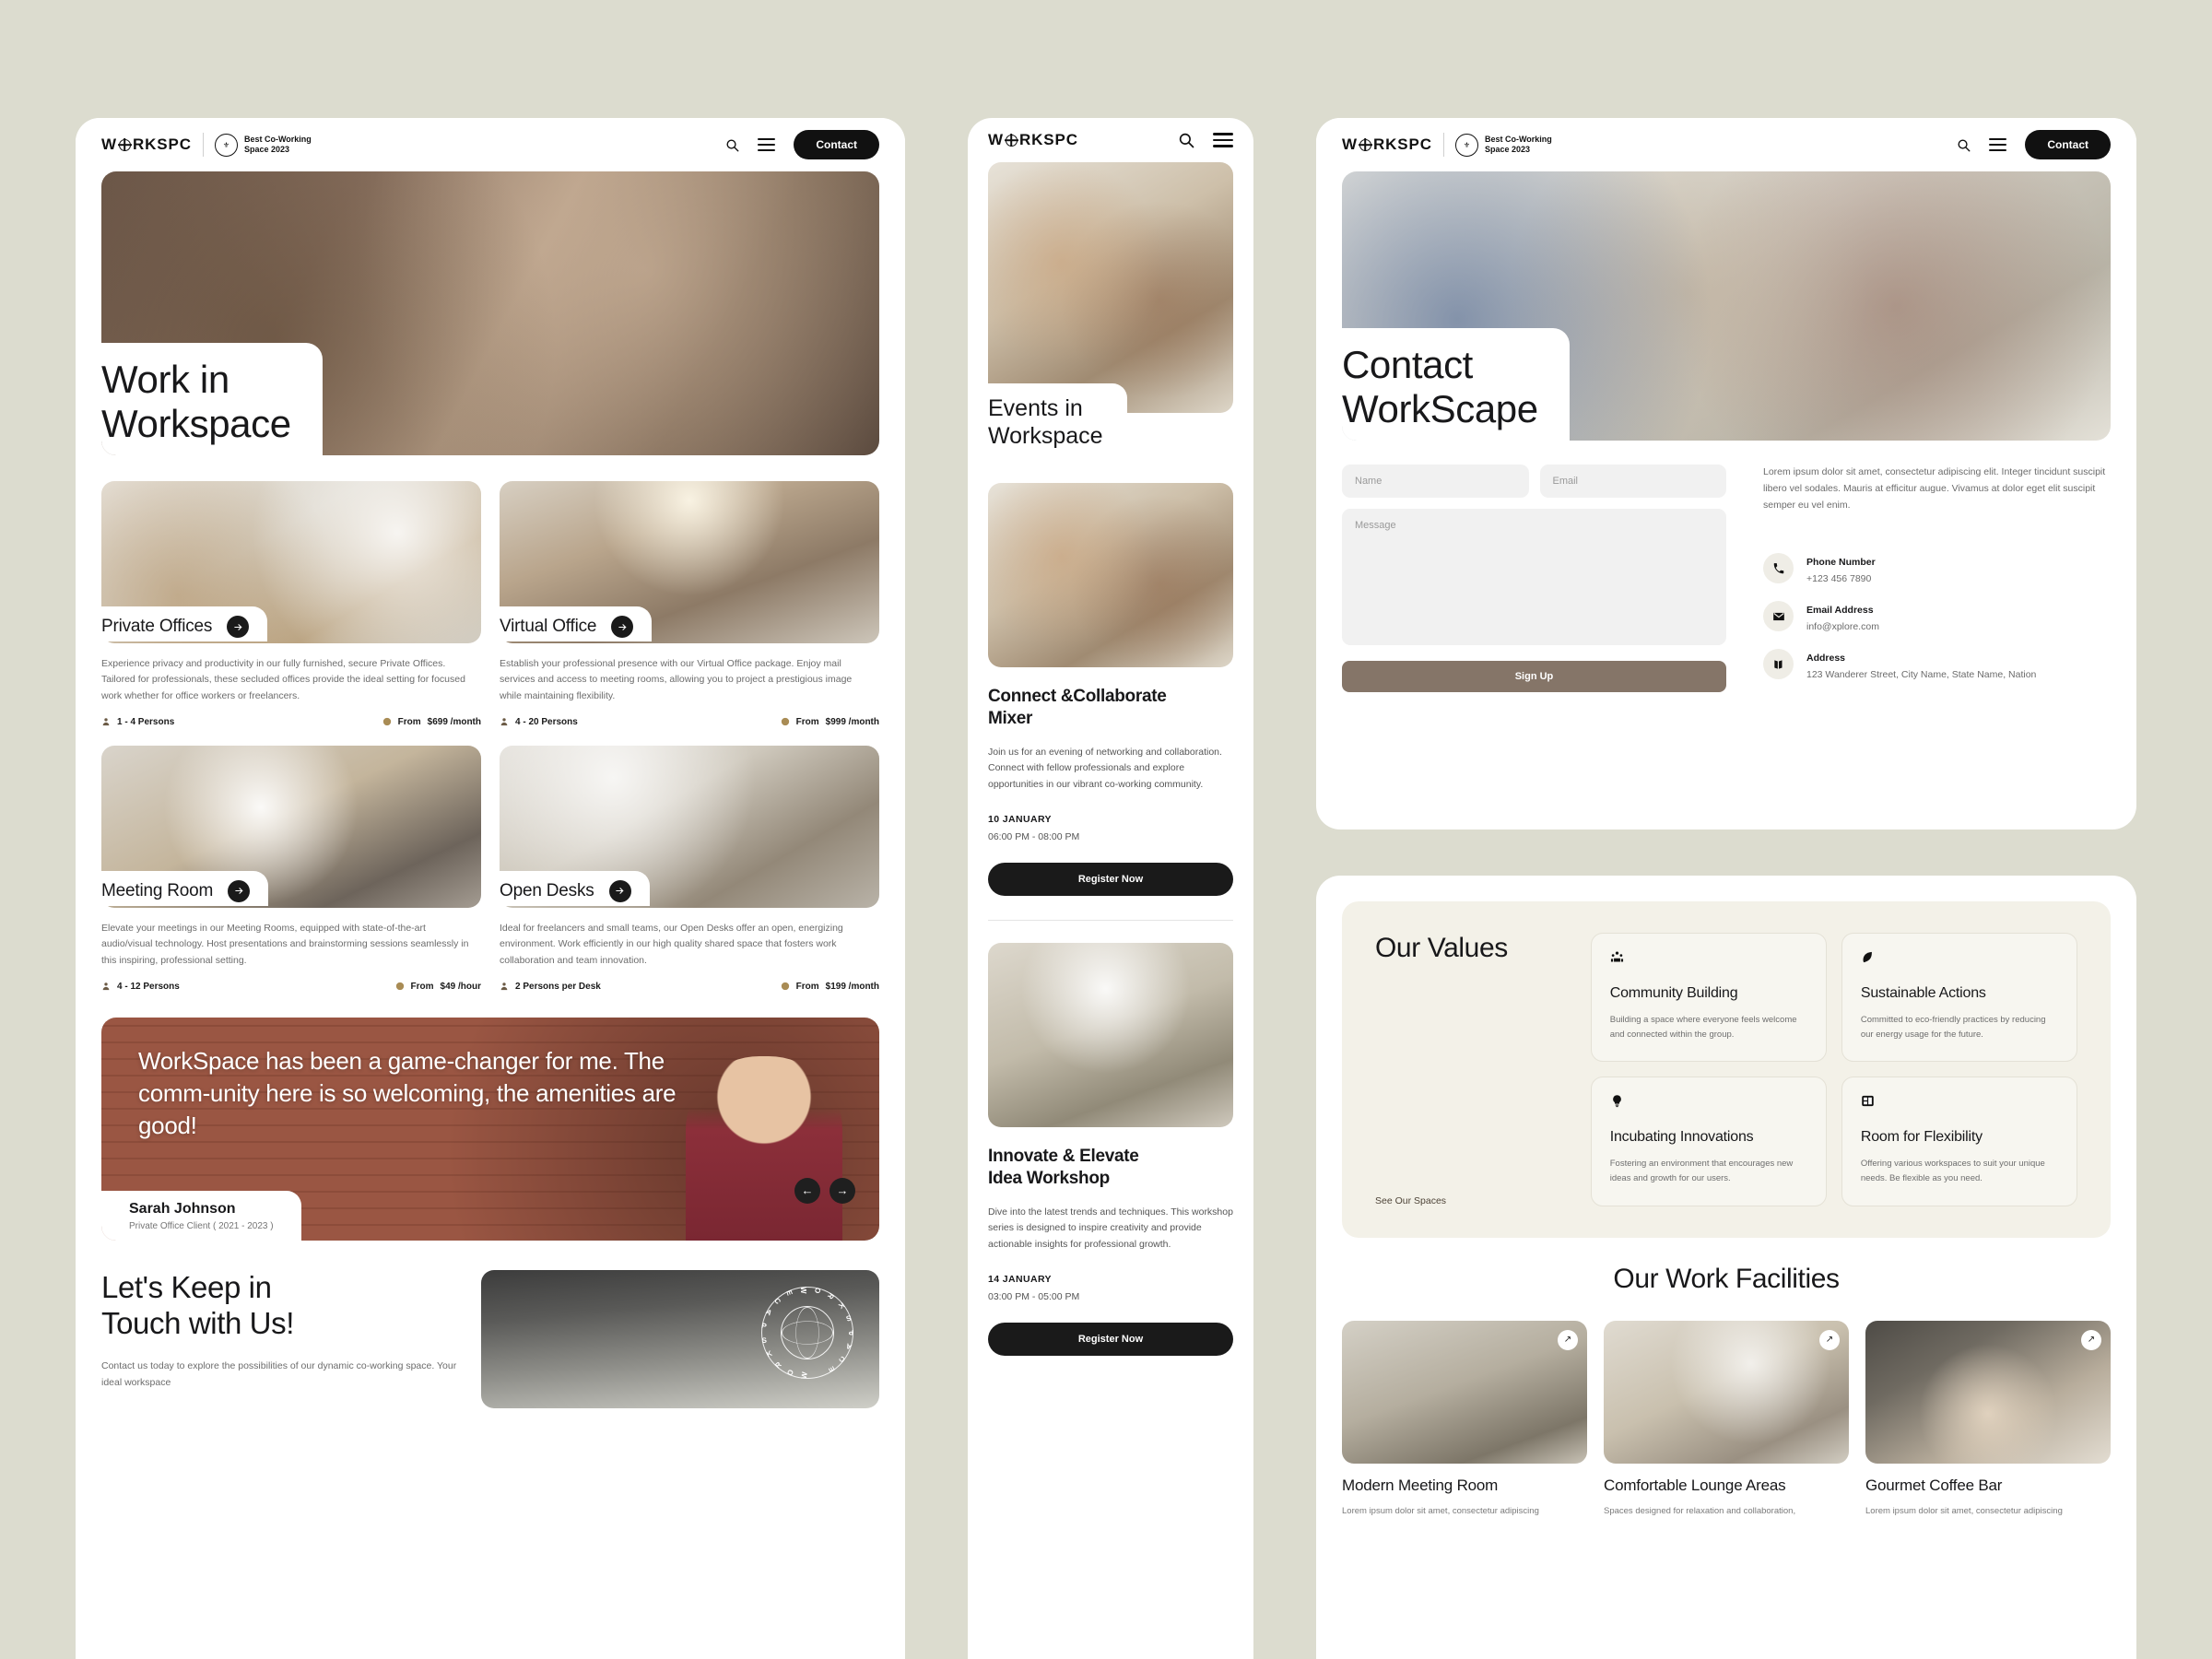 The height and width of the screenshot is (1659, 2212). Describe the element at coordinates (1470, 1200) in the screenshot. I see `see-our-spaces-link: See Our Spaces` at that location.